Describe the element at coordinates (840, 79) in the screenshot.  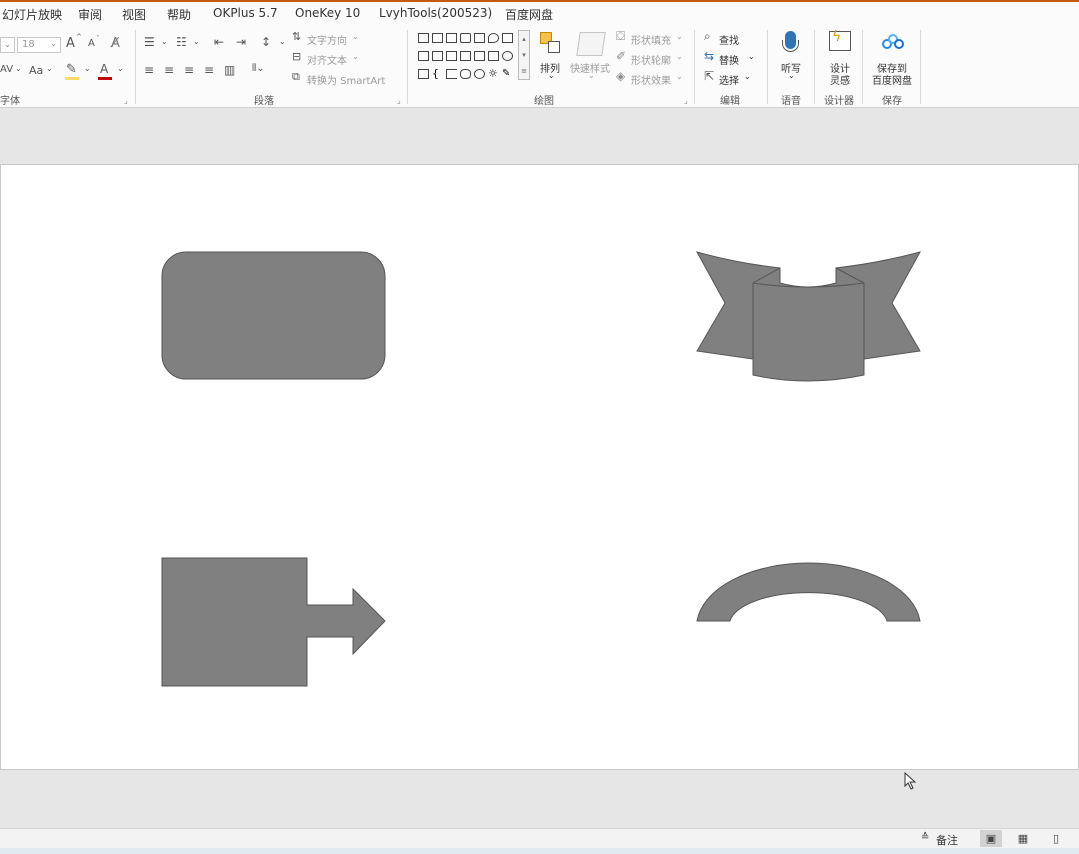
I see `design-ideas-button-line2: 灵感` at that location.